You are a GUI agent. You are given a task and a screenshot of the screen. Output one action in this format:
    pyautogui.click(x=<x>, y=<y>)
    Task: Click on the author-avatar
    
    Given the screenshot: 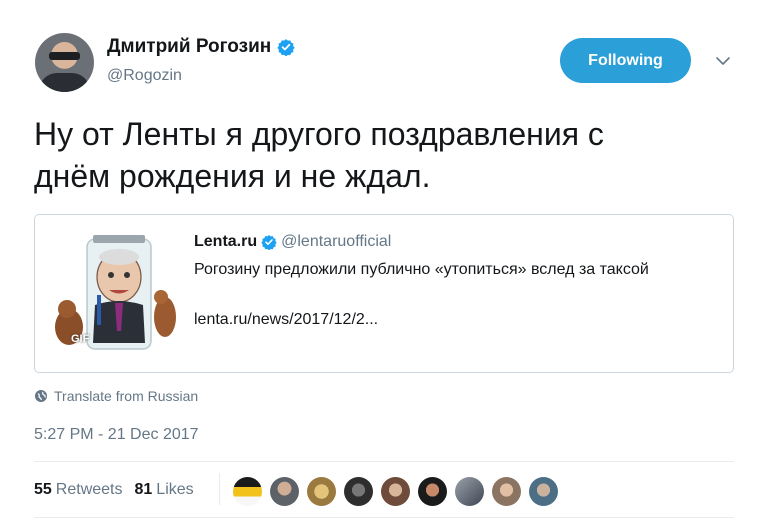 What is the action you would take?
    pyautogui.click(x=64, y=62)
    